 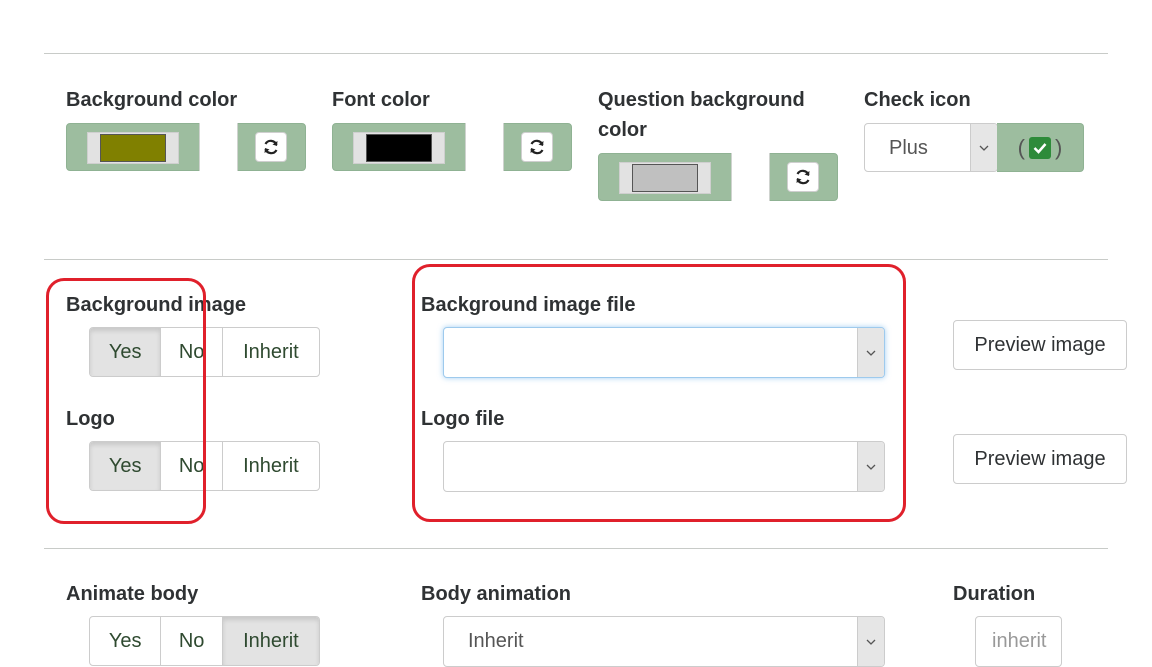 I want to click on preview-paren-open: (, so click(x=1021, y=147).